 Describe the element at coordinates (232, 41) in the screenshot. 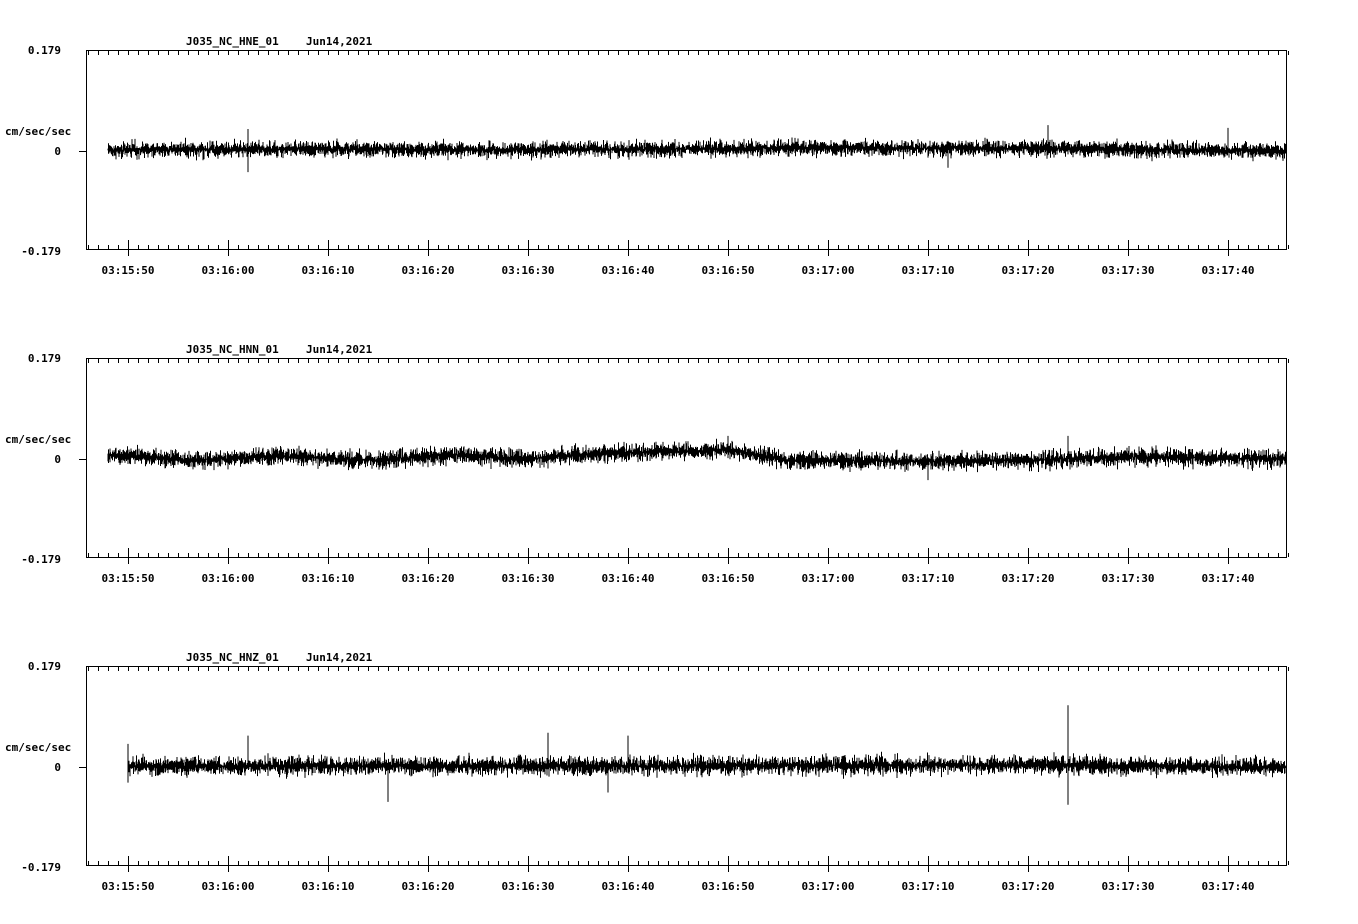

I see `panel-station-label: J035_NC_HNE_01` at that location.